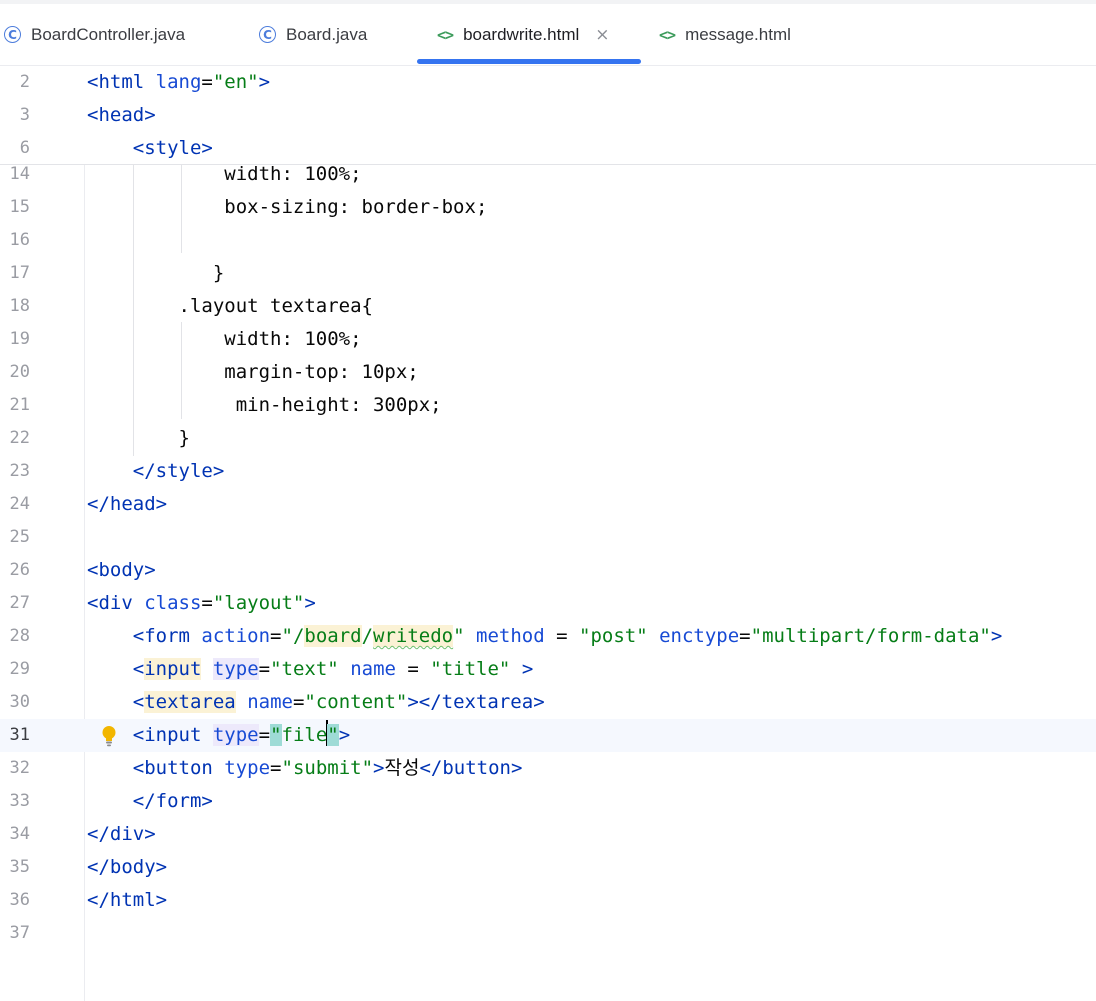 The width and height of the screenshot is (1096, 1001). I want to click on tab-boardcontroller-java: C BoardController.java, so click(94, 34).